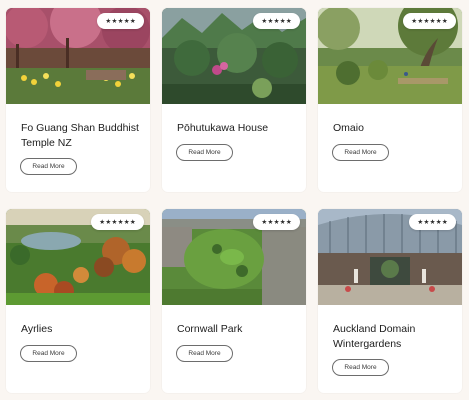  Describe the element at coordinates (237, 329) in the screenshot. I see `card-title: Cornwall Park` at that location.